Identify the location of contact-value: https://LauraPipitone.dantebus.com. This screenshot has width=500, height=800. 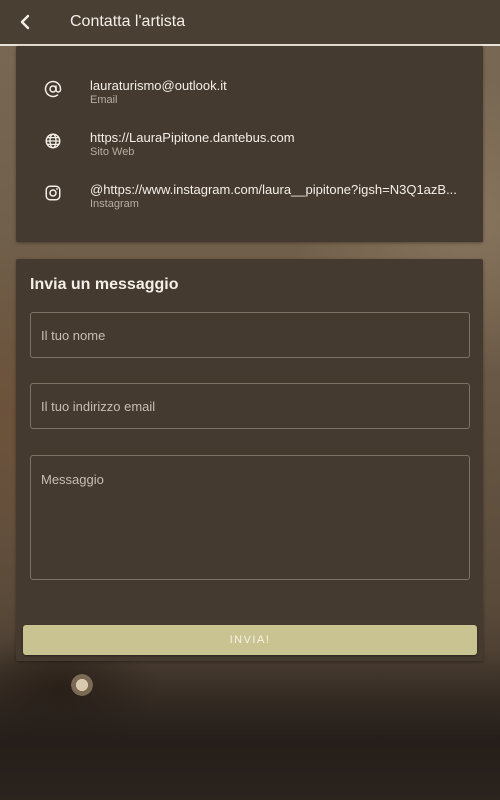
(192, 137).